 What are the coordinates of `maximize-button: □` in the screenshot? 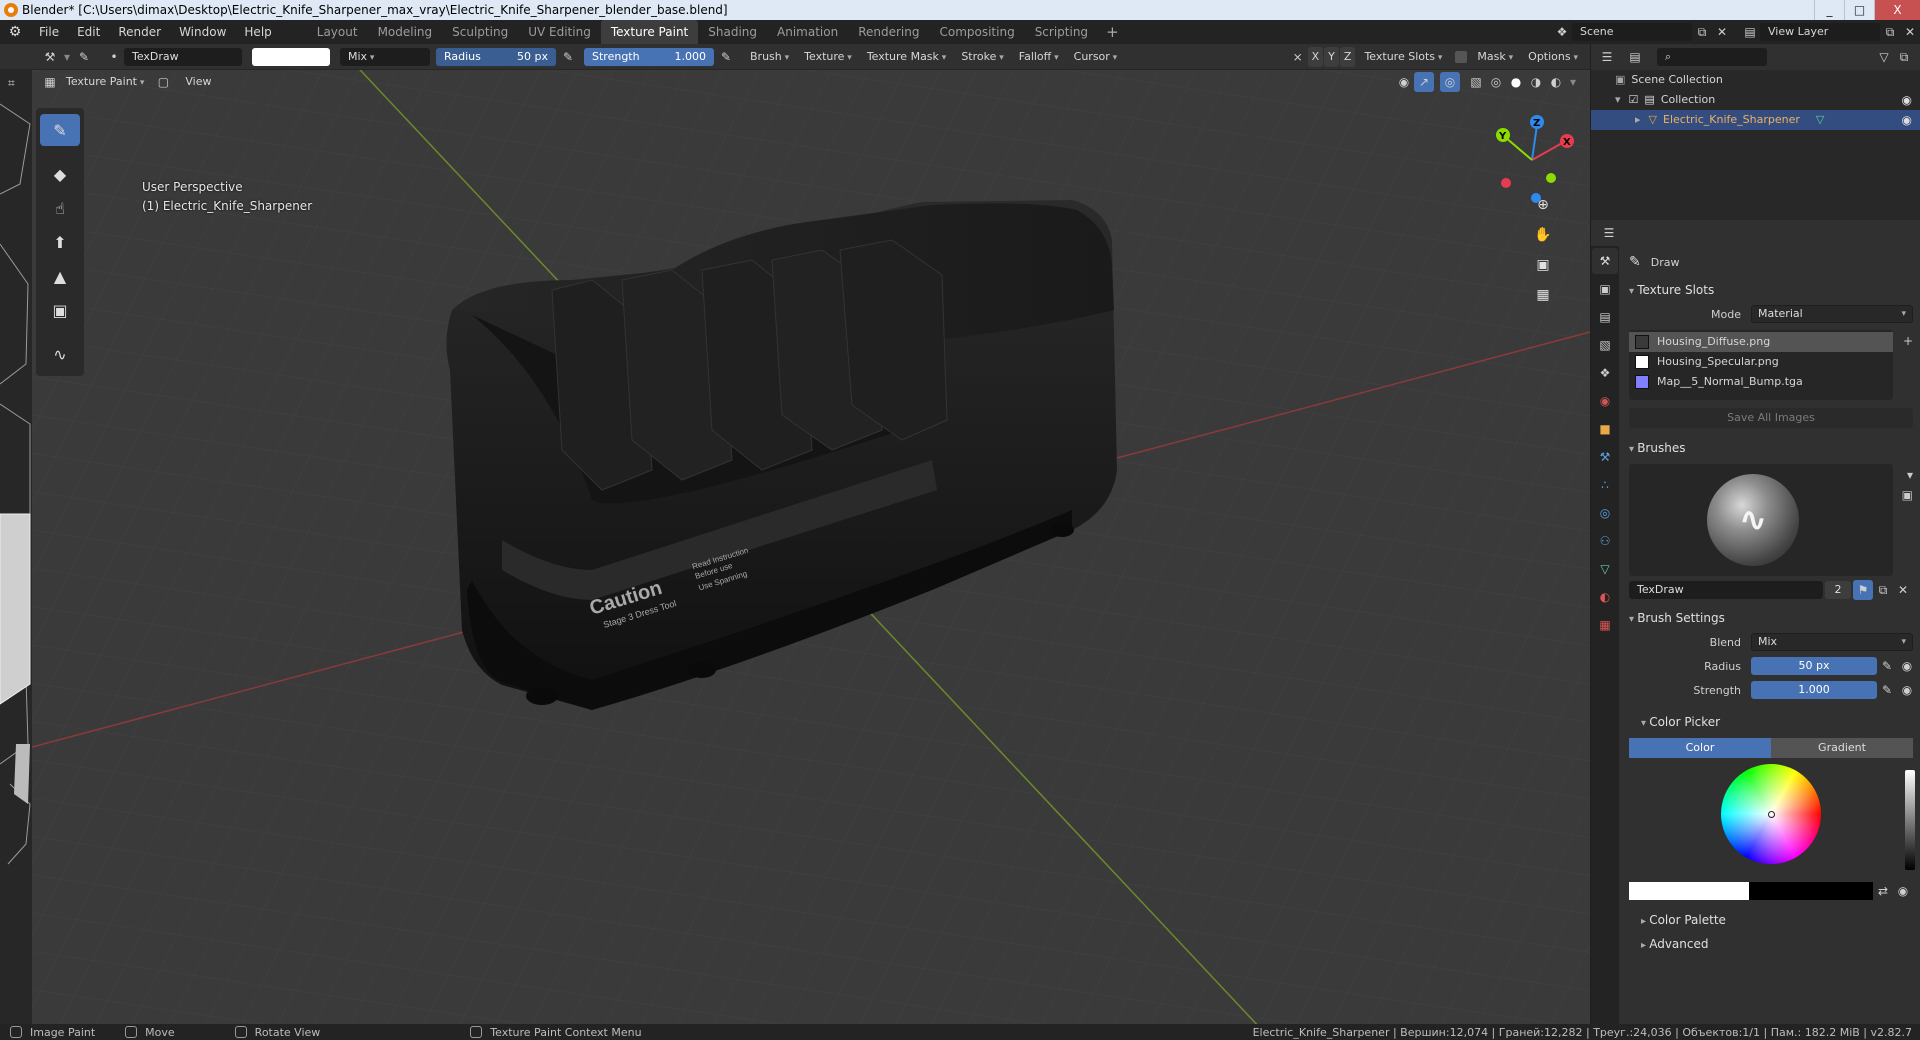 It's located at (1859, 10).